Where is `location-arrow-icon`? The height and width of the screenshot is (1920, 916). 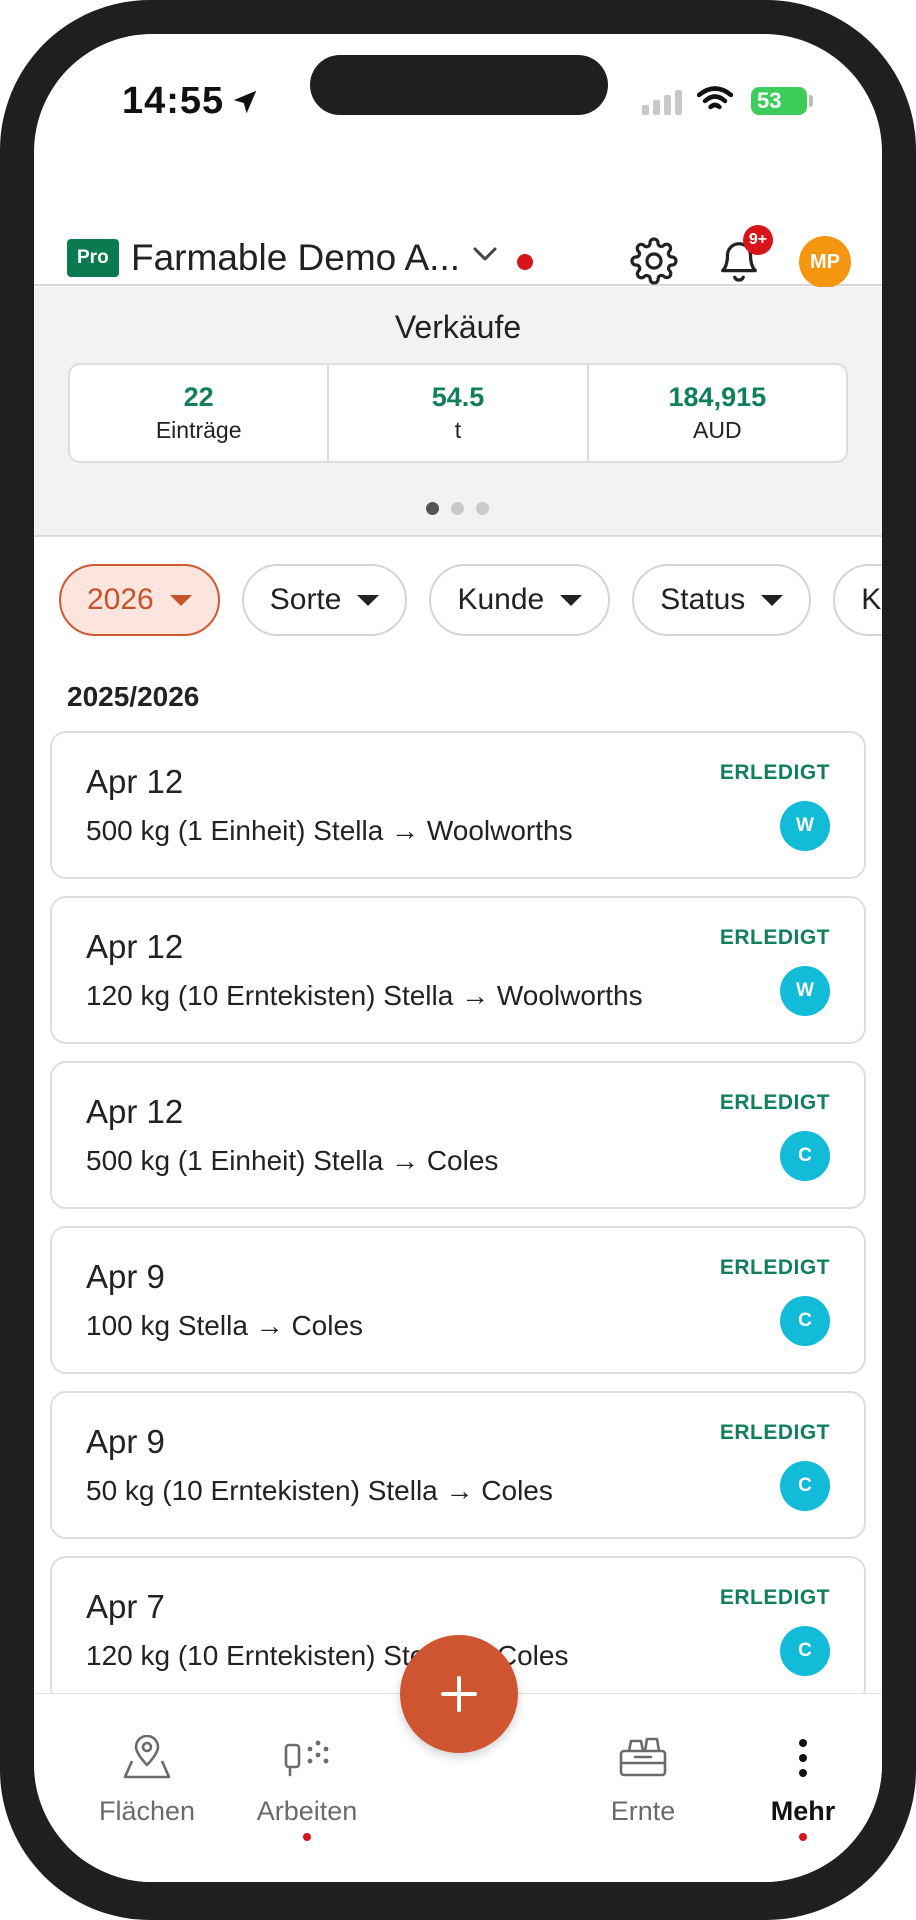 location-arrow-icon is located at coordinates (245, 102).